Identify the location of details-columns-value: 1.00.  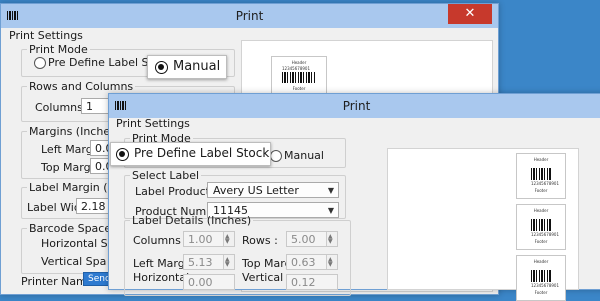
(200, 239).